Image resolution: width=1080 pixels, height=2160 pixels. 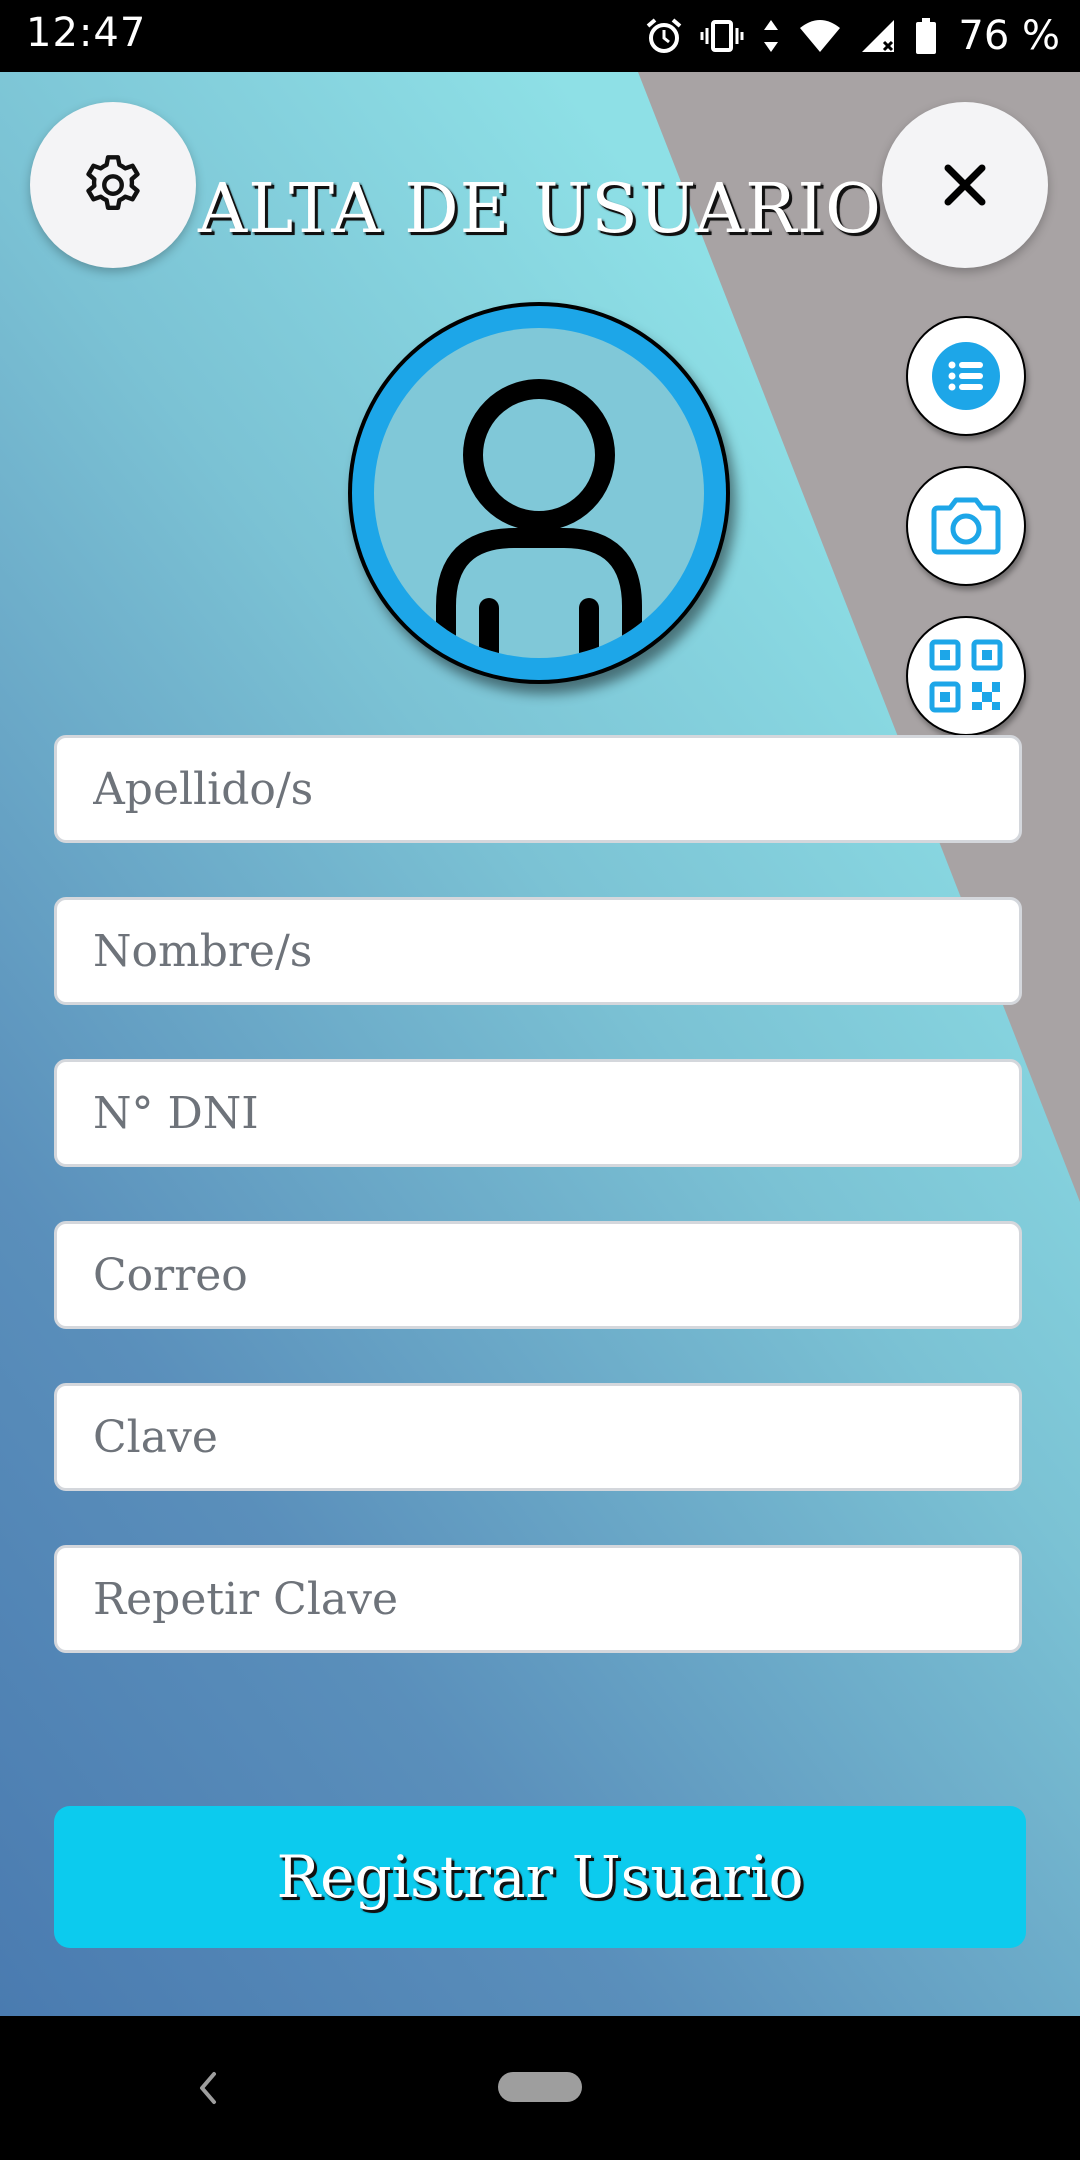 I want to click on close-button, so click(x=965, y=185).